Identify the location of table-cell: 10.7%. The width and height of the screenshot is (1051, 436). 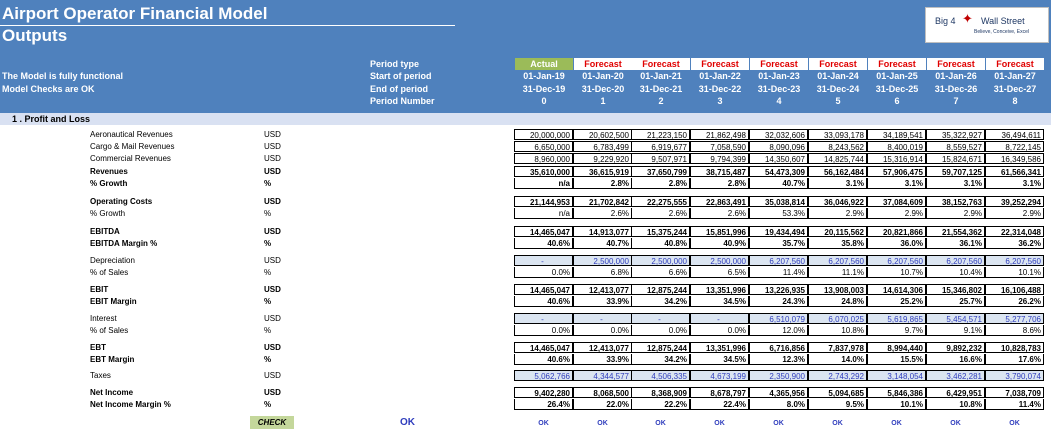
(896, 272).